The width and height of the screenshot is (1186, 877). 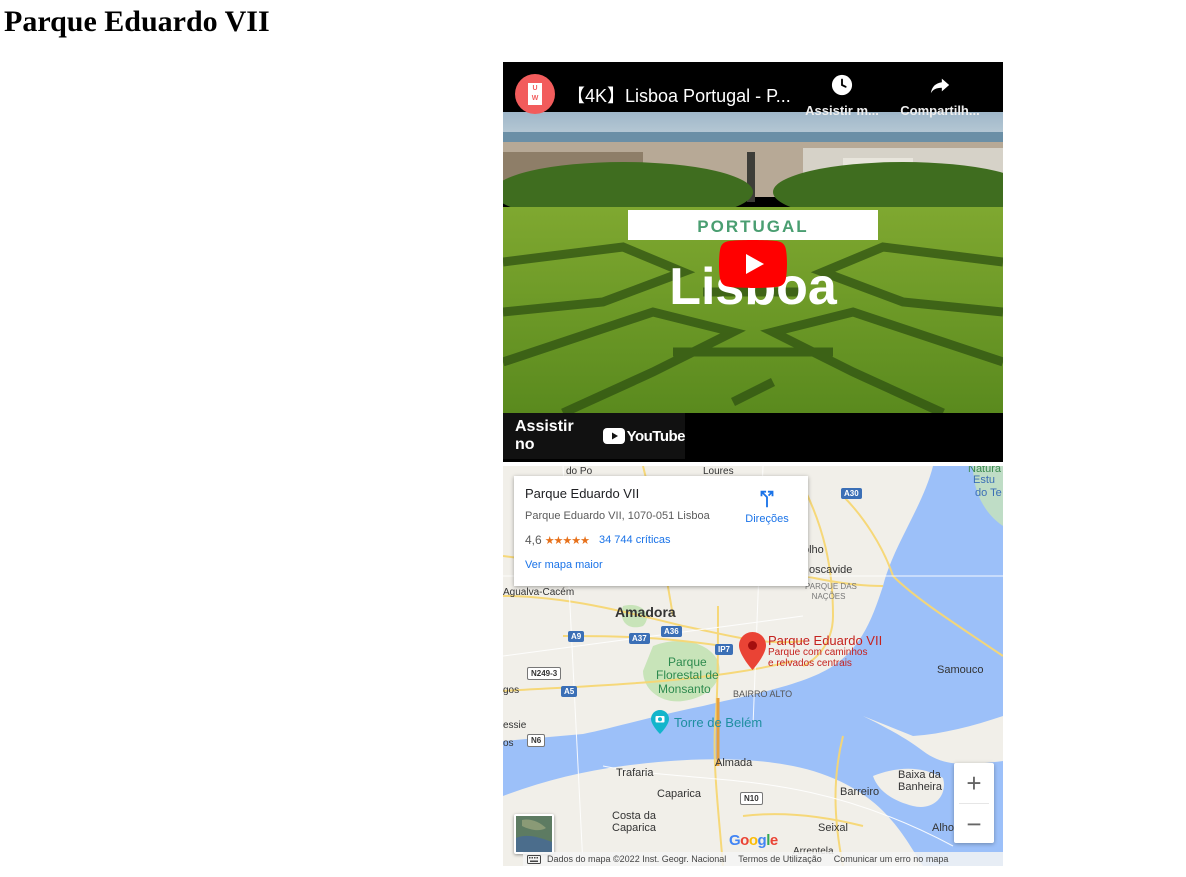 What do you see at coordinates (831, 591) in the screenshot?
I see `map-label-parque-nacoes: PARQUE DAS NAÇÕES` at bounding box center [831, 591].